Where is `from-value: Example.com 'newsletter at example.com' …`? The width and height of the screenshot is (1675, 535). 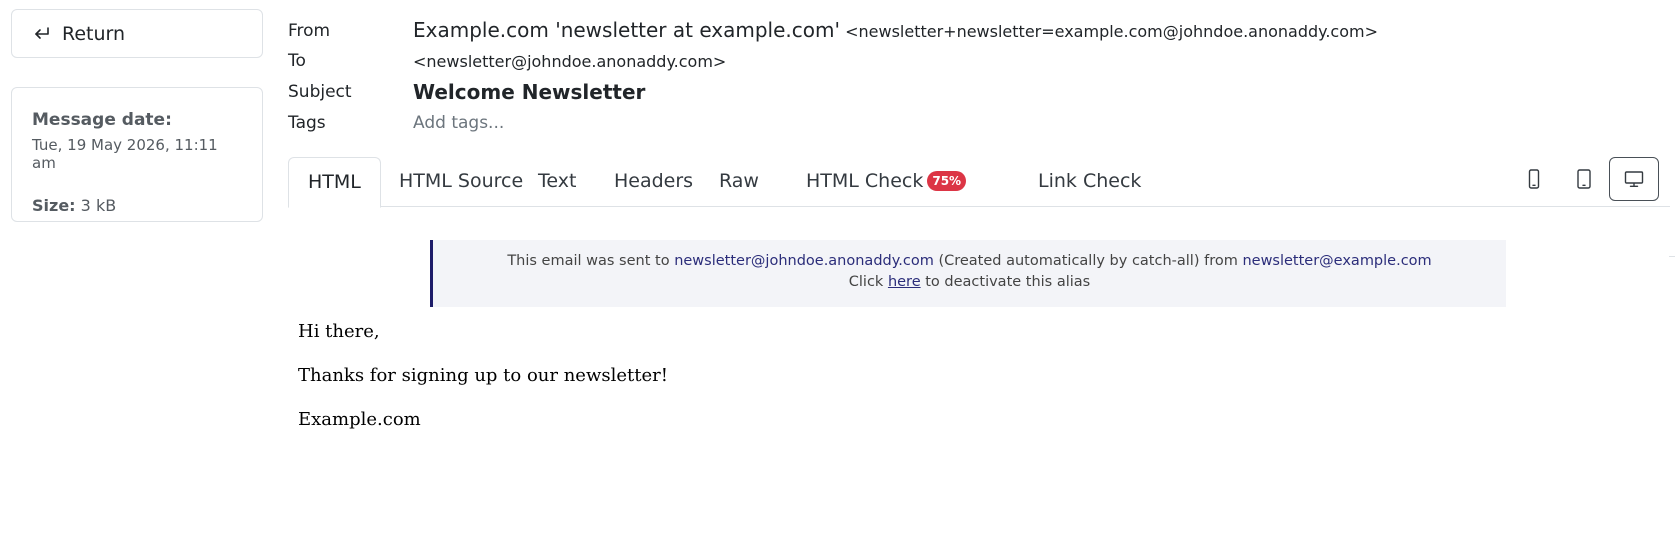
from-value: Example.com 'newsletter at example.com' … is located at coordinates (895, 30).